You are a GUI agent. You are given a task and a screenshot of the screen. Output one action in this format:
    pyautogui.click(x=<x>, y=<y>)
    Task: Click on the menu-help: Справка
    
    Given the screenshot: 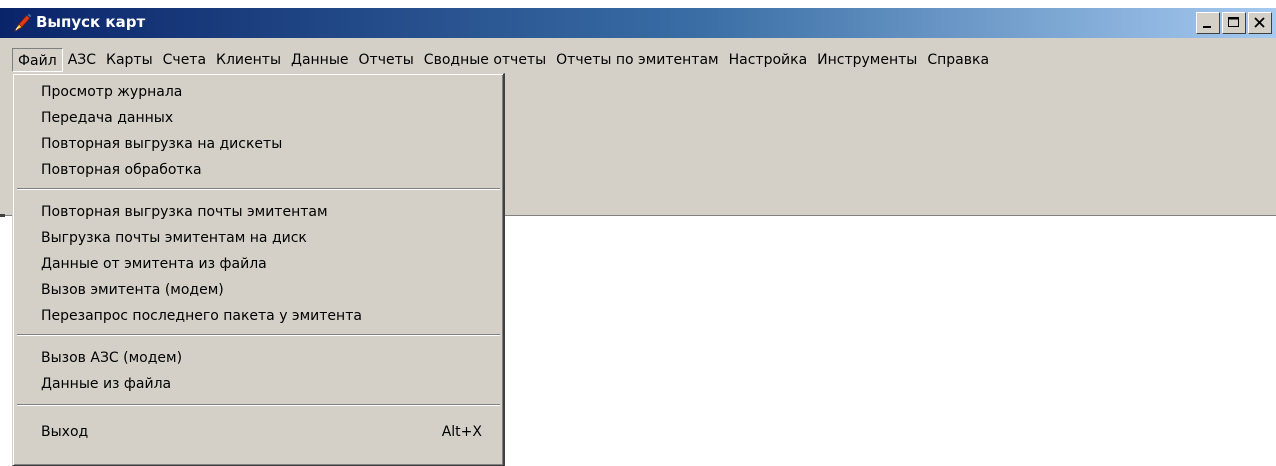 What is the action you would take?
    pyautogui.click(x=958, y=60)
    